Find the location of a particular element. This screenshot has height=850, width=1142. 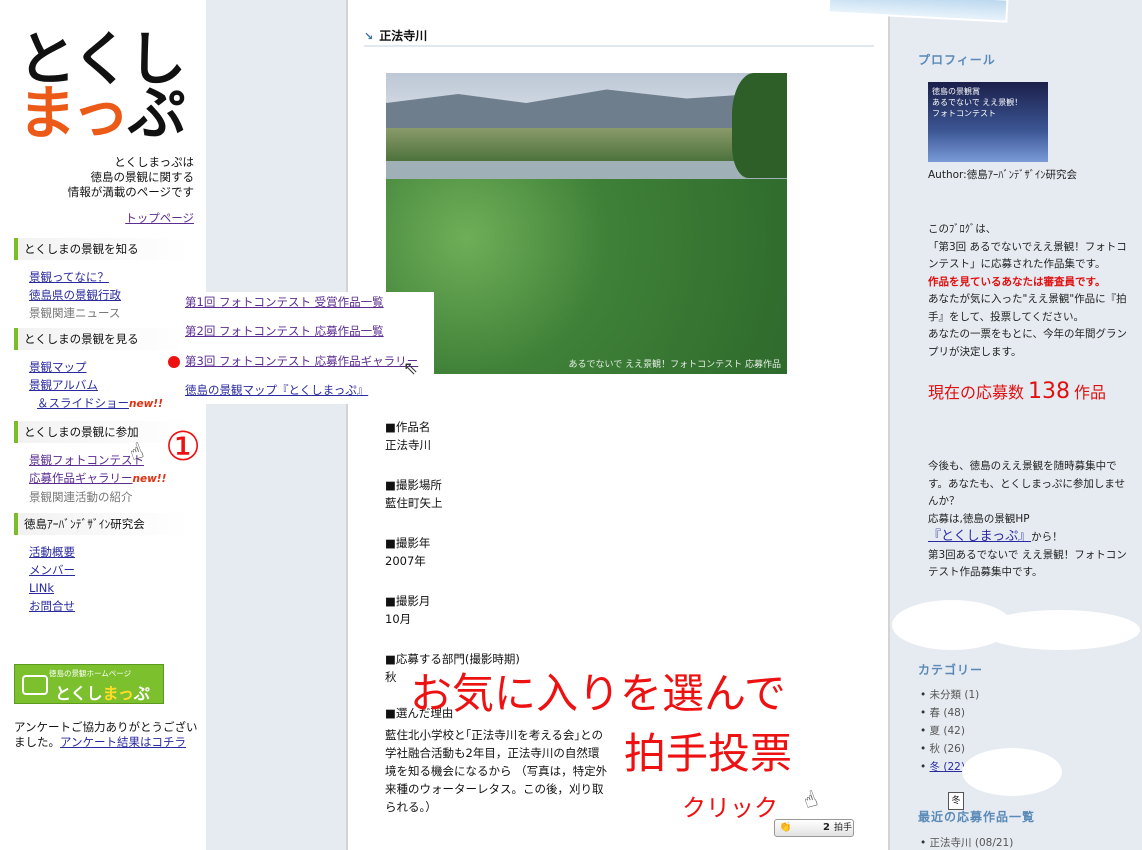

popup-item-contest3: 第3回 フォトコンテスト 応募作品ギャラリー is located at coordinates (301, 361).